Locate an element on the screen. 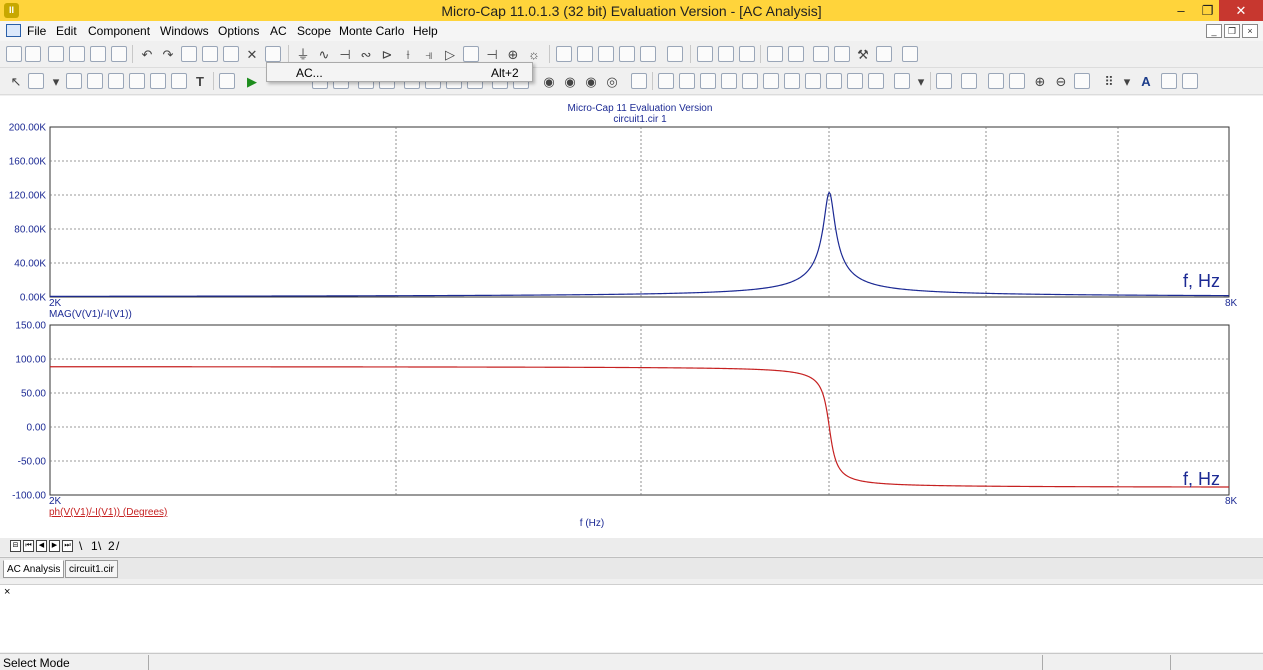 The width and height of the screenshot is (1263, 670). cursor-mode-icon is located at coordinates (687, 81).